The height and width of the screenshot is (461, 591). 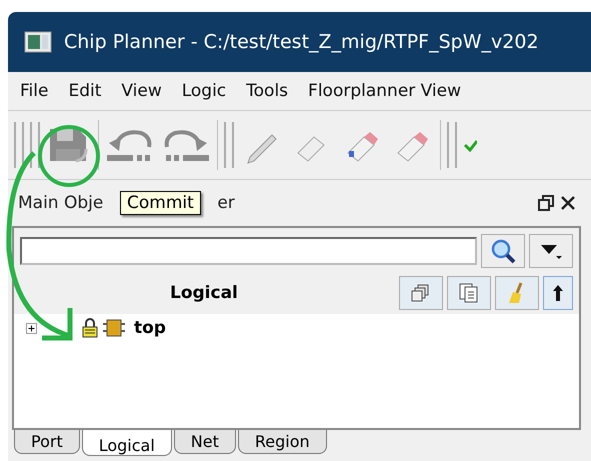 What do you see at coordinates (61, 203) in the screenshot?
I see `panel-title: Main Obje` at bounding box center [61, 203].